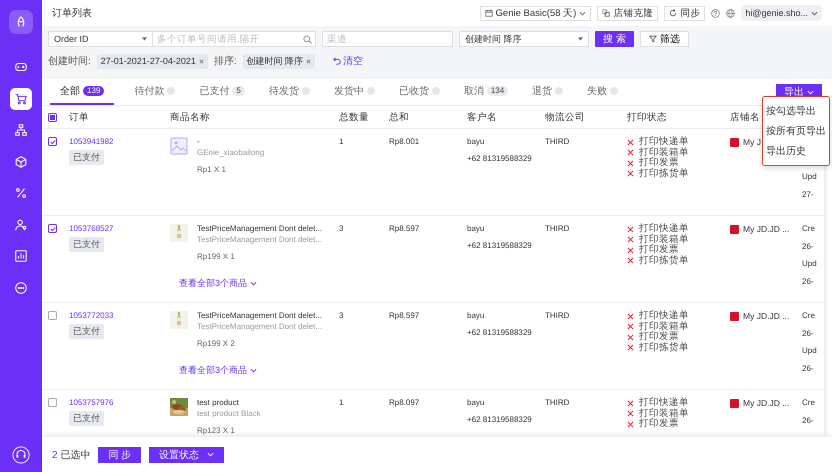 Image resolution: width=832 pixels, height=472 pixels. Describe the element at coordinates (21, 22) in the screenshot. I see `app-logo` at that location.